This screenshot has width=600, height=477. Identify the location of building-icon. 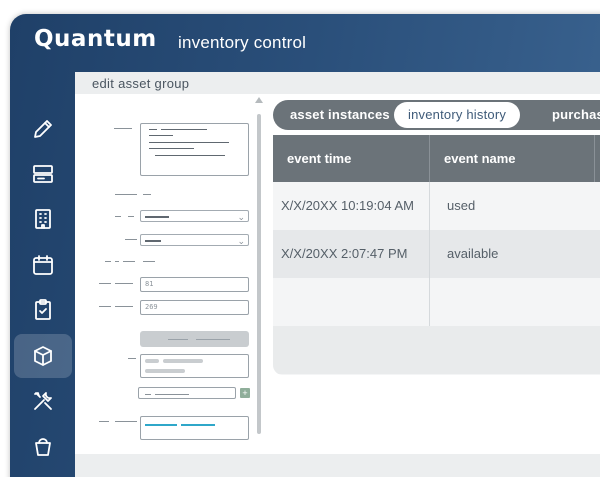
(43, 219).